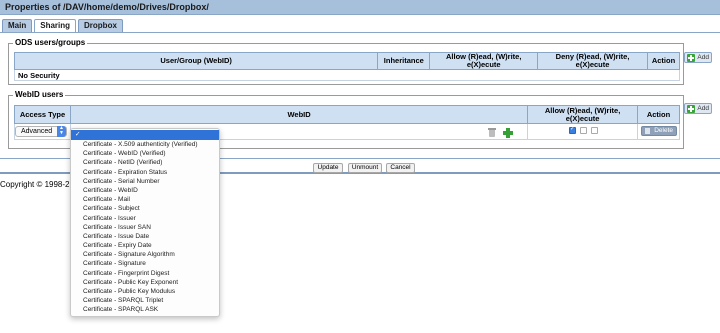 The image size is (720, 333). I want to click on dropdown-option: Certificate - NetID (Verified), so click(145, 162).